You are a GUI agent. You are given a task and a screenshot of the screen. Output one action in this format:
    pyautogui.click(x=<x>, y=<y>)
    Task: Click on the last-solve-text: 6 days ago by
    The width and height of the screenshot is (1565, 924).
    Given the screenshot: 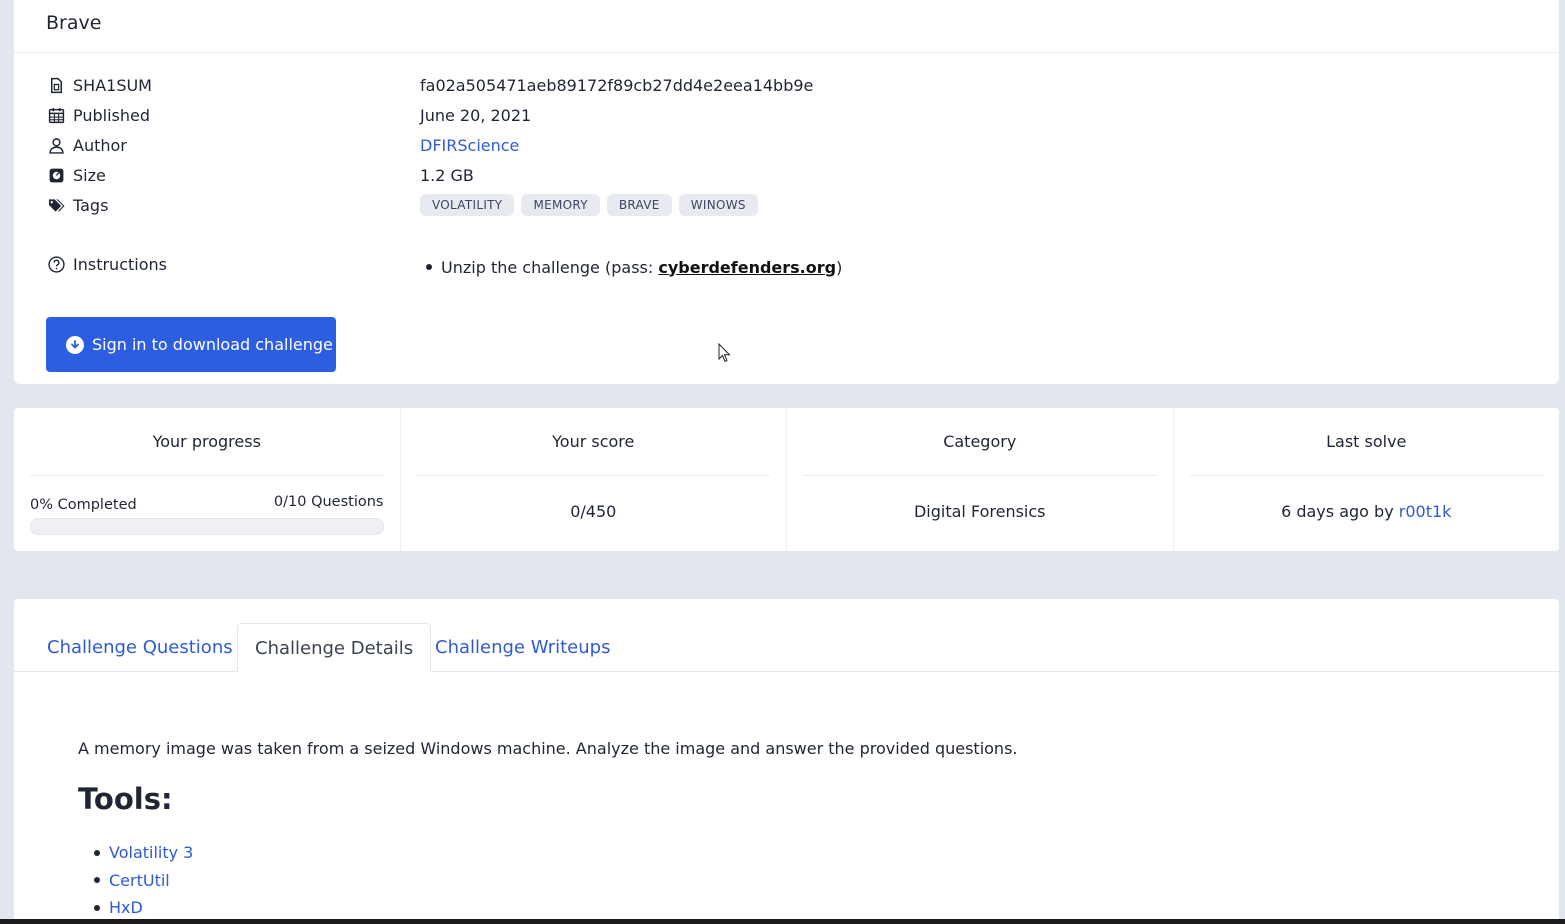 What is the action you would take?
    pyautogui.click(x=1337, y=511)
    